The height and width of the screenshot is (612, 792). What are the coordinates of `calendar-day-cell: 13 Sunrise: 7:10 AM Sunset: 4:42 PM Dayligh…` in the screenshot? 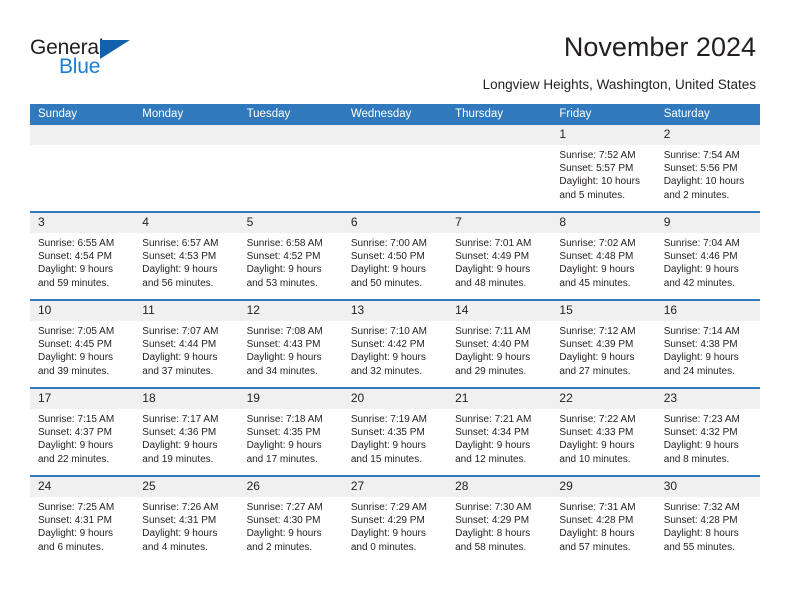 It's located at (395, 343).